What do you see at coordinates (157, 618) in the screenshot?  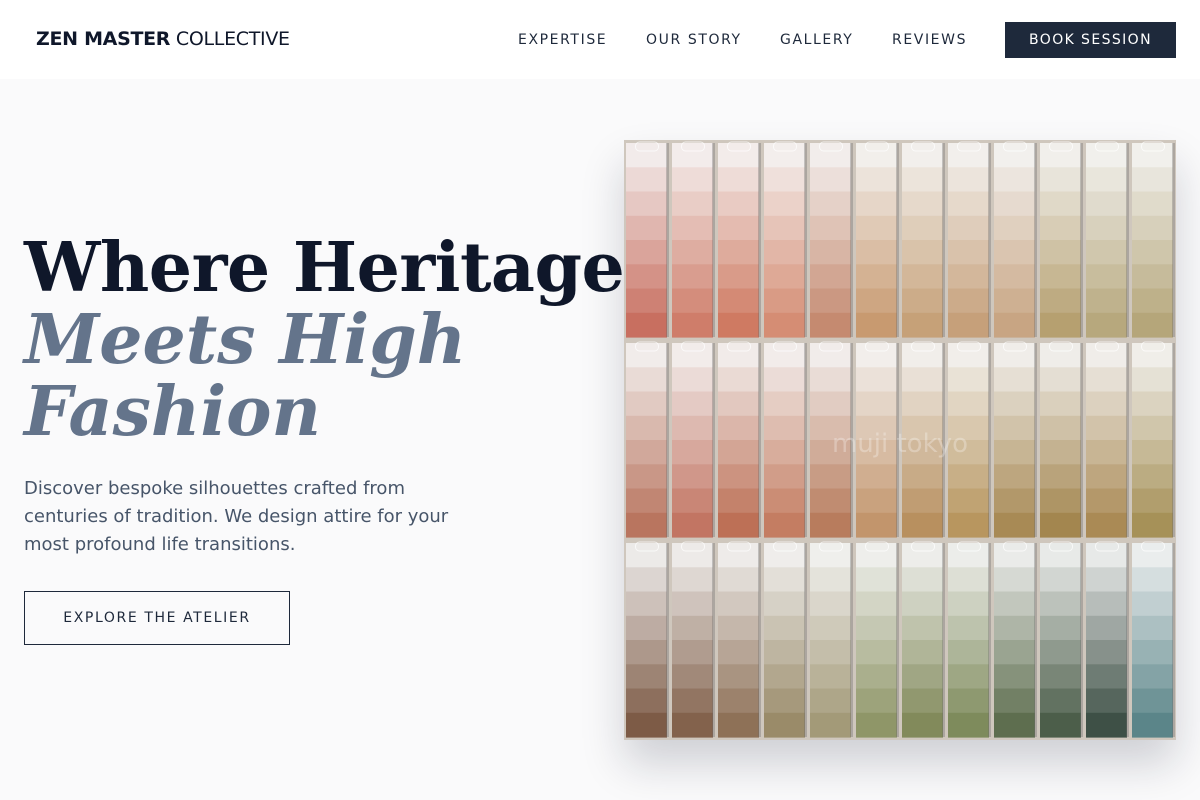 I see `explore-atelier-button: EXPLORE THE ATELIER` at bounding box center [157, 618].